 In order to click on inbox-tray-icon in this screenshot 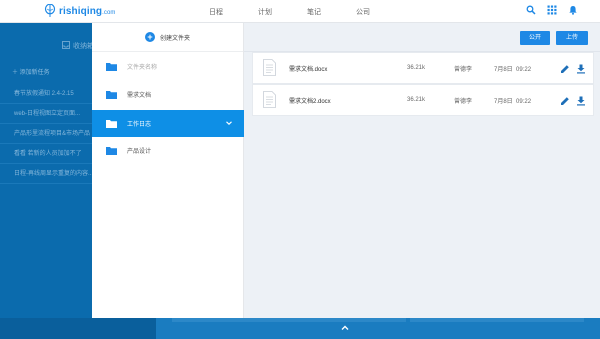, I will do `click(66, 46)`.